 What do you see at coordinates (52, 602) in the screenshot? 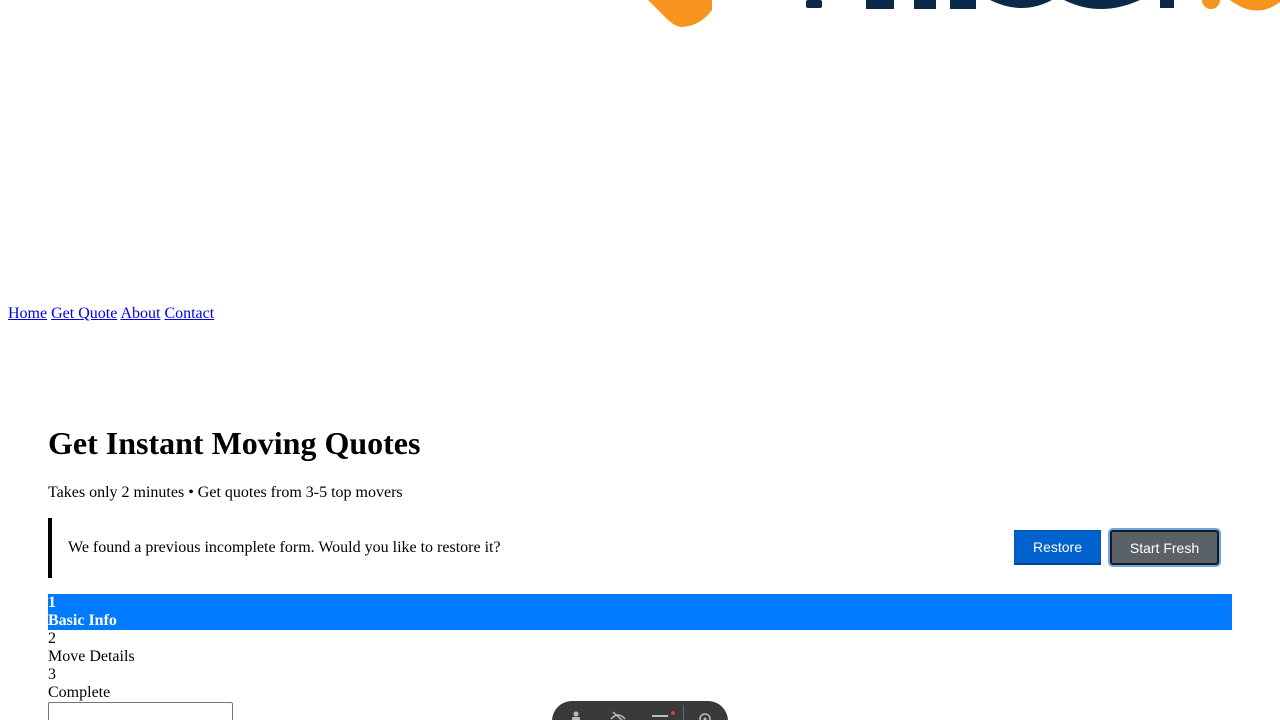
I see `step-number: 1` at bounding box center [52, 602].